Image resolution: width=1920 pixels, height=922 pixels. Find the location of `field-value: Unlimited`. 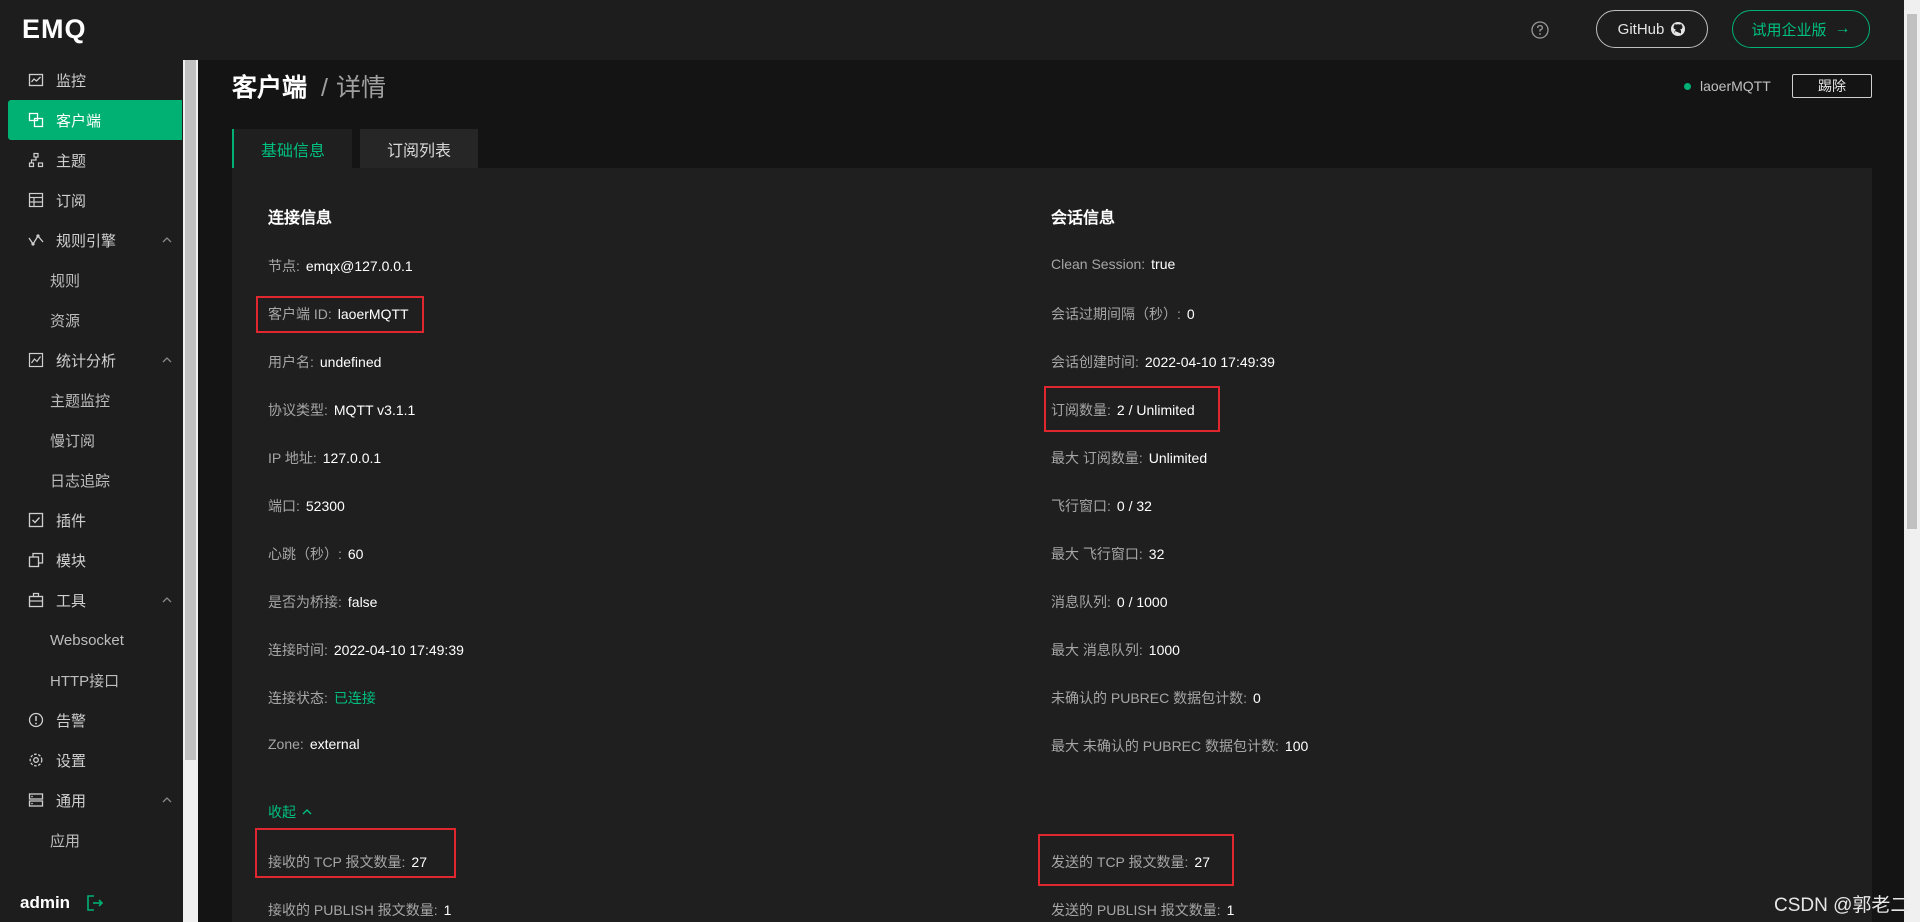

field-value: Unlimited is located at coordinates (1178, 458).